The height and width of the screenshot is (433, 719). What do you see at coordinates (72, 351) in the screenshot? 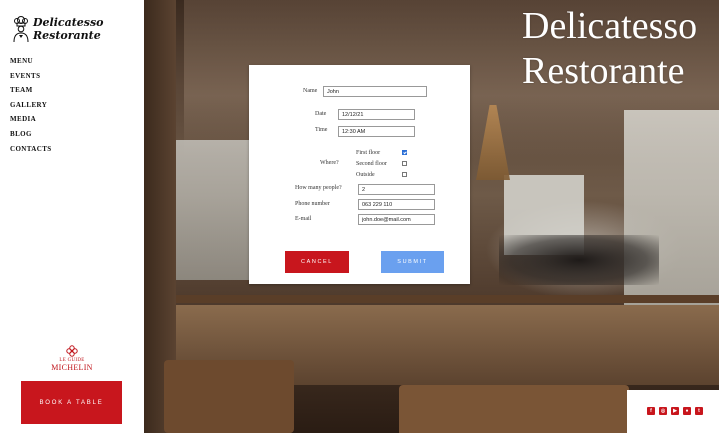
I see `michelin-flower-icon` at bounding box center [72, 351].